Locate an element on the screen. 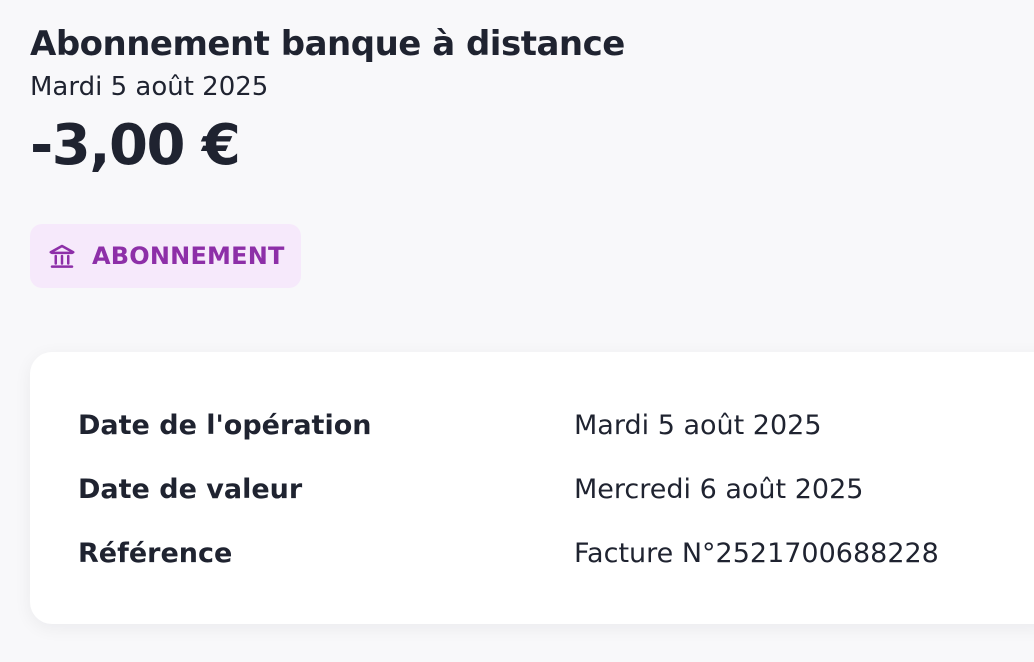  category-badge: ABONNEMENT is located at coordinates (165, 256).